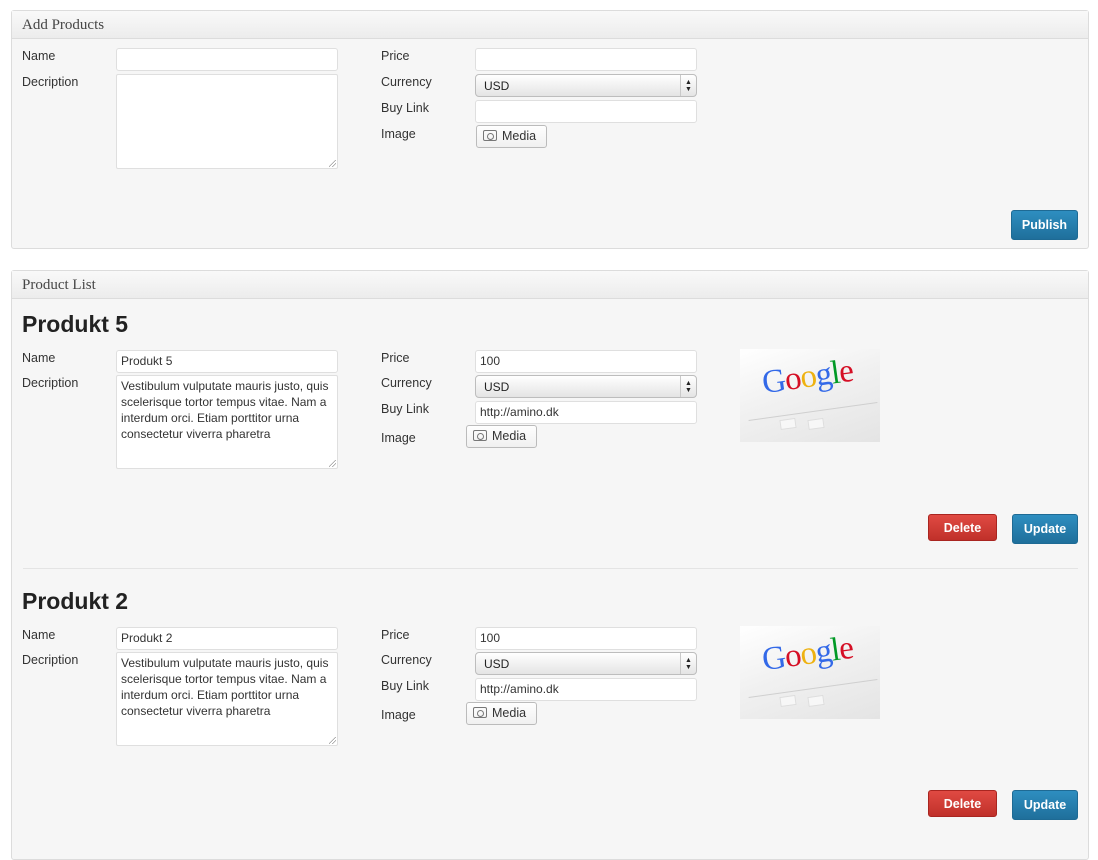  What do you see at coordinates (550, 568) in the screenshot?
I see `product-divider` at bounding box center [550, 568].